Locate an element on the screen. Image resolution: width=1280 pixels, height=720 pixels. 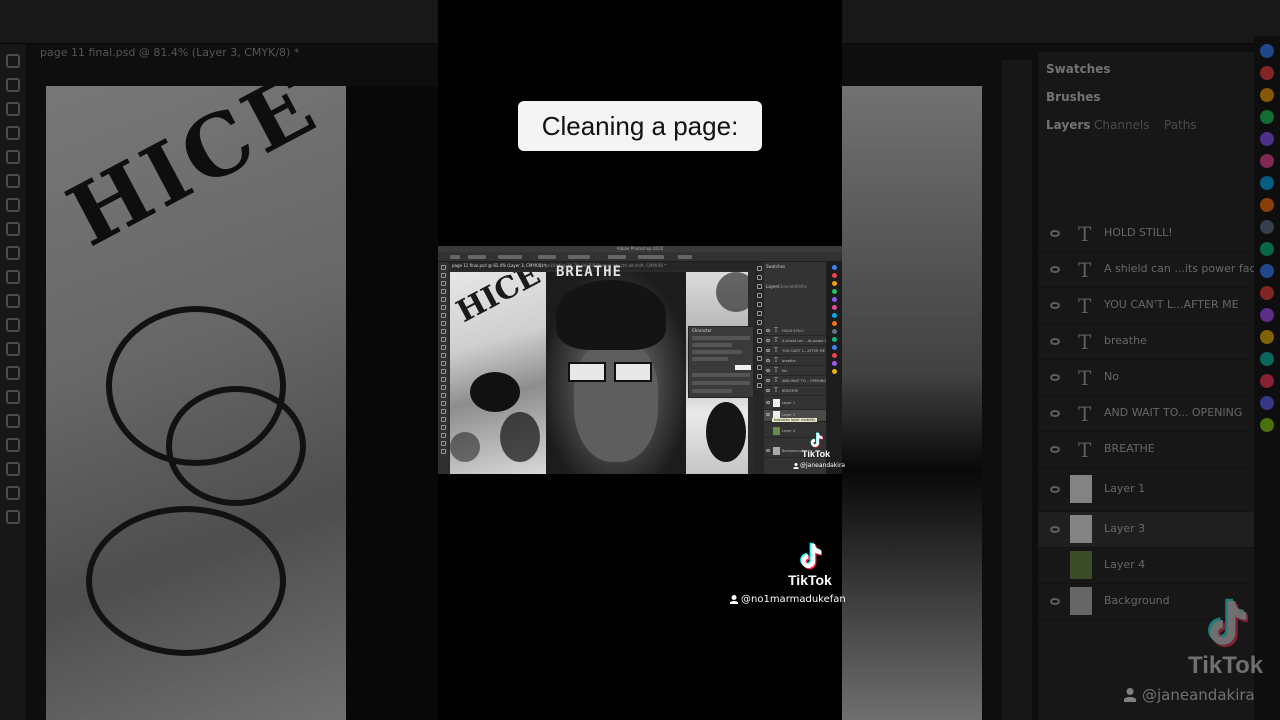
ps-toolbar is located at coordinates (443, 368).